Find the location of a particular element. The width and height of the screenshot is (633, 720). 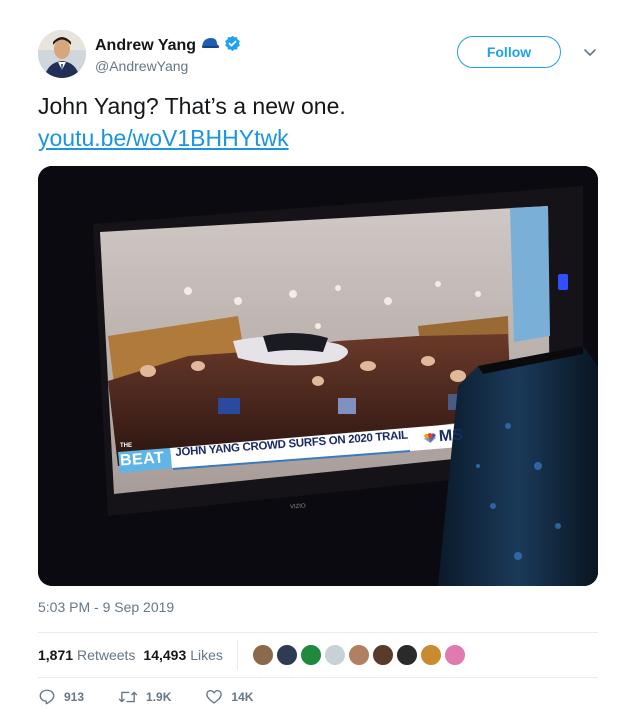

liker-avatars is located at coordinates (359, 655).